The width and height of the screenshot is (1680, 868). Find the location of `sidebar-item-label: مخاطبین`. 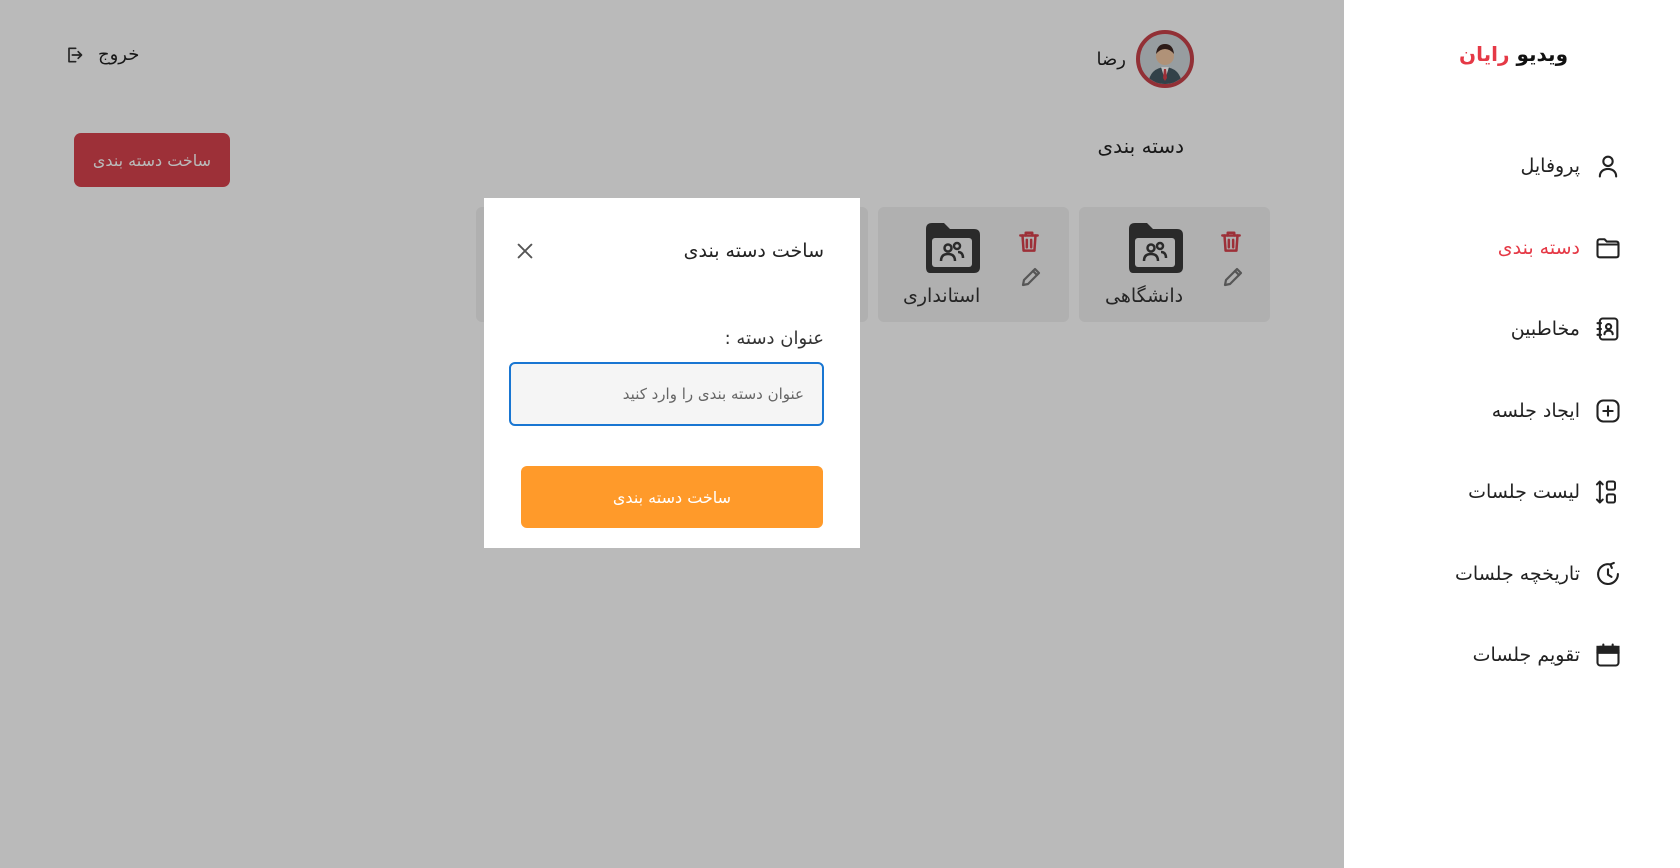

sidebar-item-label: مخاطبین is located at coordinates (1545, 329).